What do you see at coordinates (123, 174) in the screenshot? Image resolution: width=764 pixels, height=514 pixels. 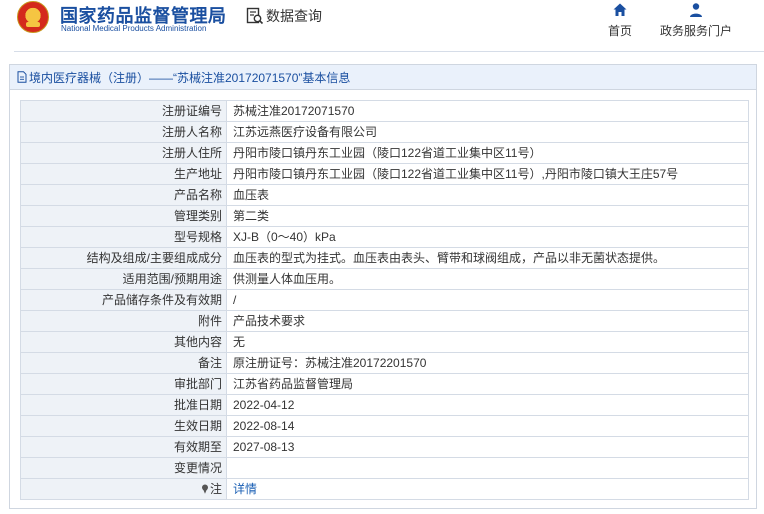 I see `field-label: 生产地址` at bounding box center [123, 174].